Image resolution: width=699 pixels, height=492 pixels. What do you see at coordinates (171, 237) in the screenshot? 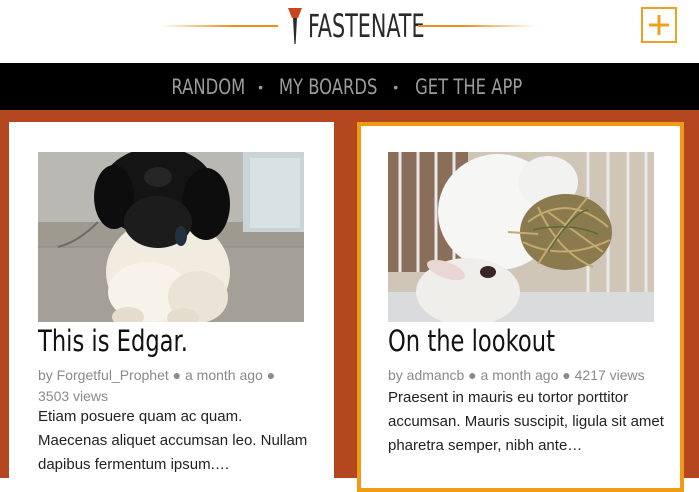
I see `post-image-puppy` at bounding box center [171, 237].